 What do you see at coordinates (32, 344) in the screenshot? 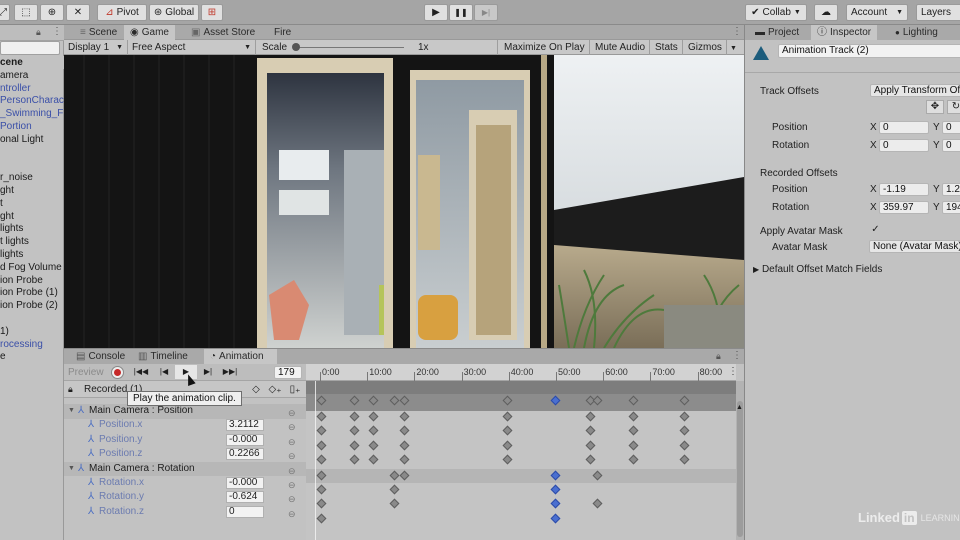
I see `hierarchy-item: rocessing` at bounding box center [32, 344].